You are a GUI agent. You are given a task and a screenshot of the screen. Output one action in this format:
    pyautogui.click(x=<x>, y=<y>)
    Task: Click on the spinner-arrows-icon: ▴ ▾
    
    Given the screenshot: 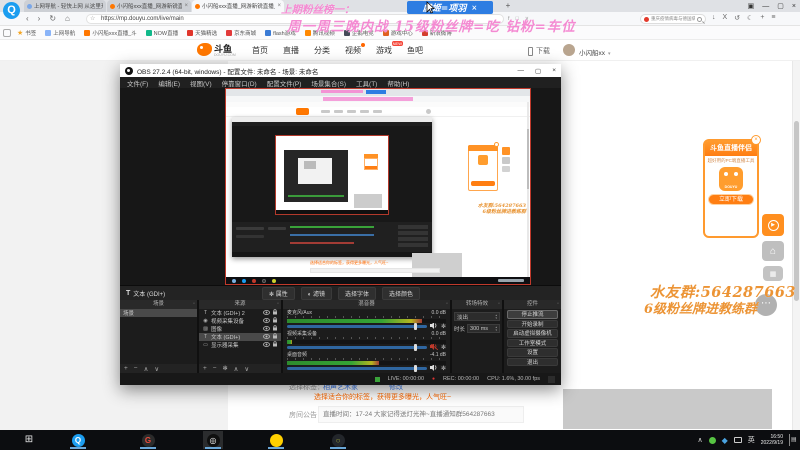 What is the action you would take?
    pyautogui.click(x=496, y=328)
    